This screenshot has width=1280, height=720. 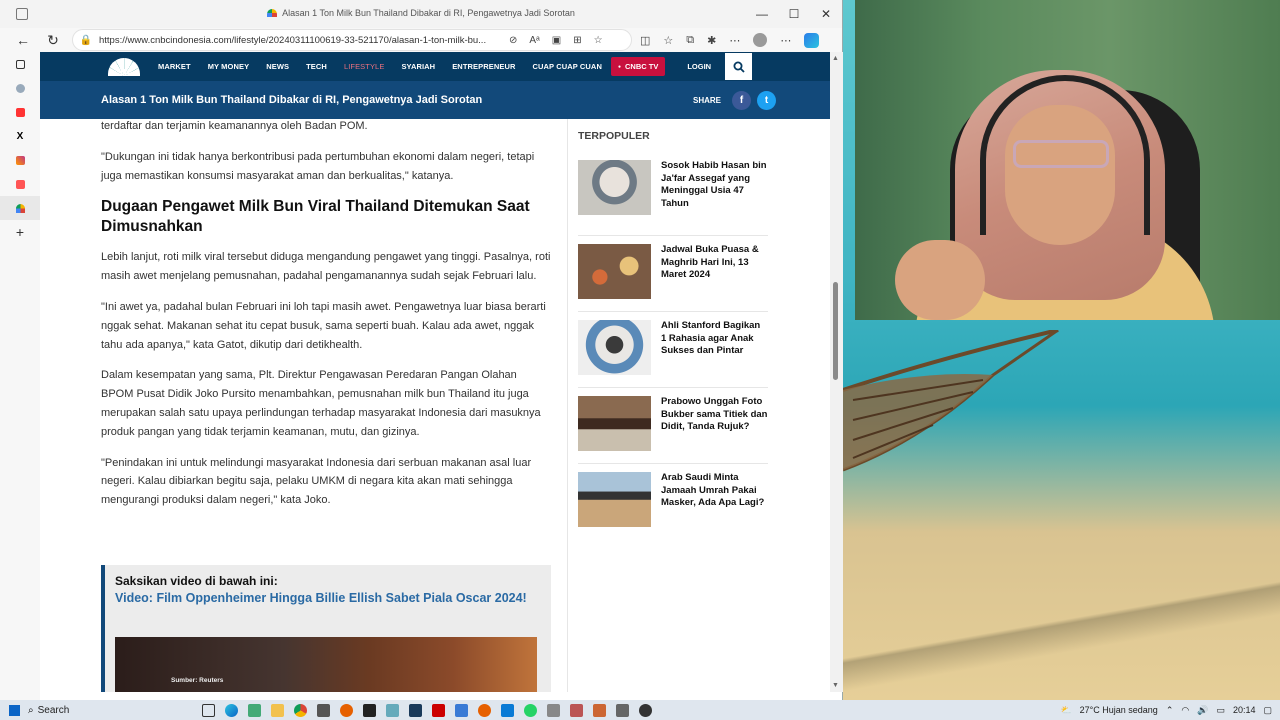 I want to click on store-icon, so click(x=254, y=710).